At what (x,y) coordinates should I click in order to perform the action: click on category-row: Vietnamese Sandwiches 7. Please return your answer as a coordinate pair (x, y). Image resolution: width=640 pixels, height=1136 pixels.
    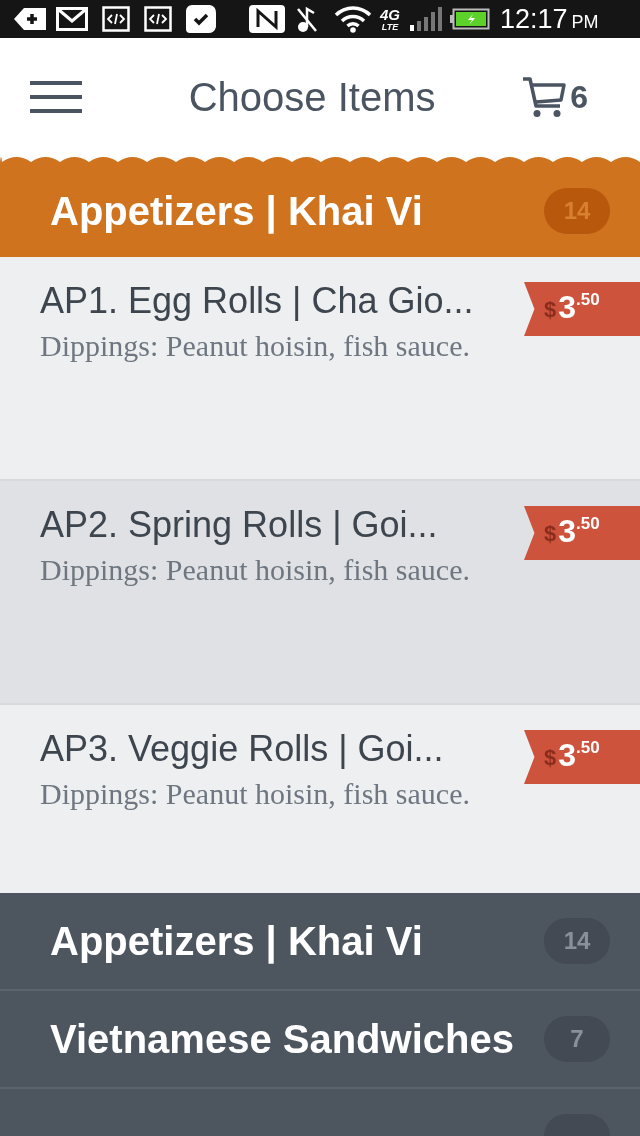
    Looking at the image, I should click on (320, 1040).